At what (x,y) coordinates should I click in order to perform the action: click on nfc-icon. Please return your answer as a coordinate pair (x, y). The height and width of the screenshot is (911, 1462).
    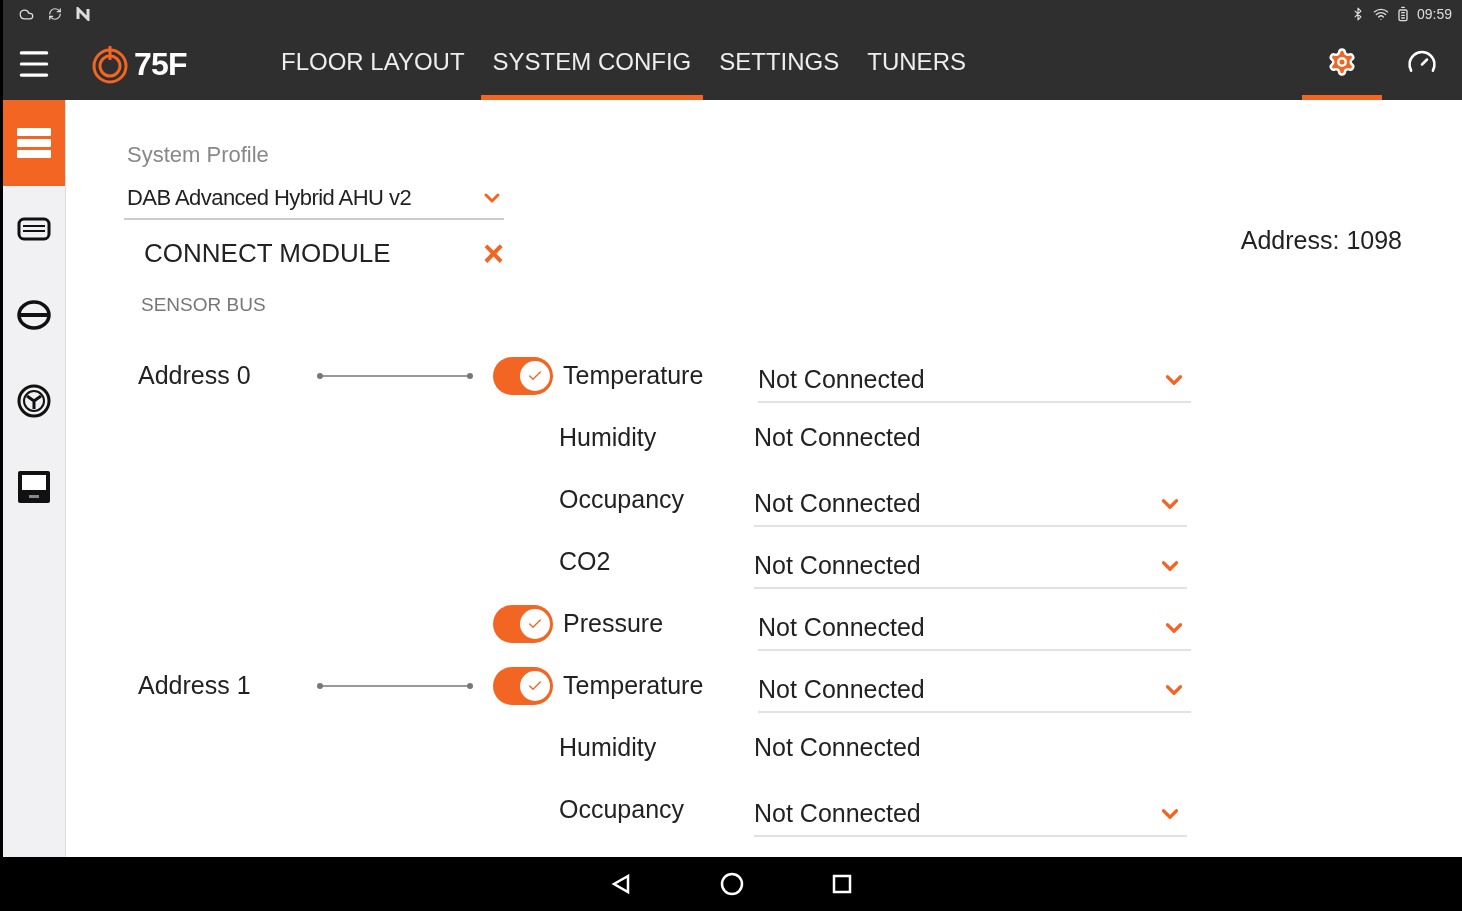
    Looking at the image, I should click on (83, 14).